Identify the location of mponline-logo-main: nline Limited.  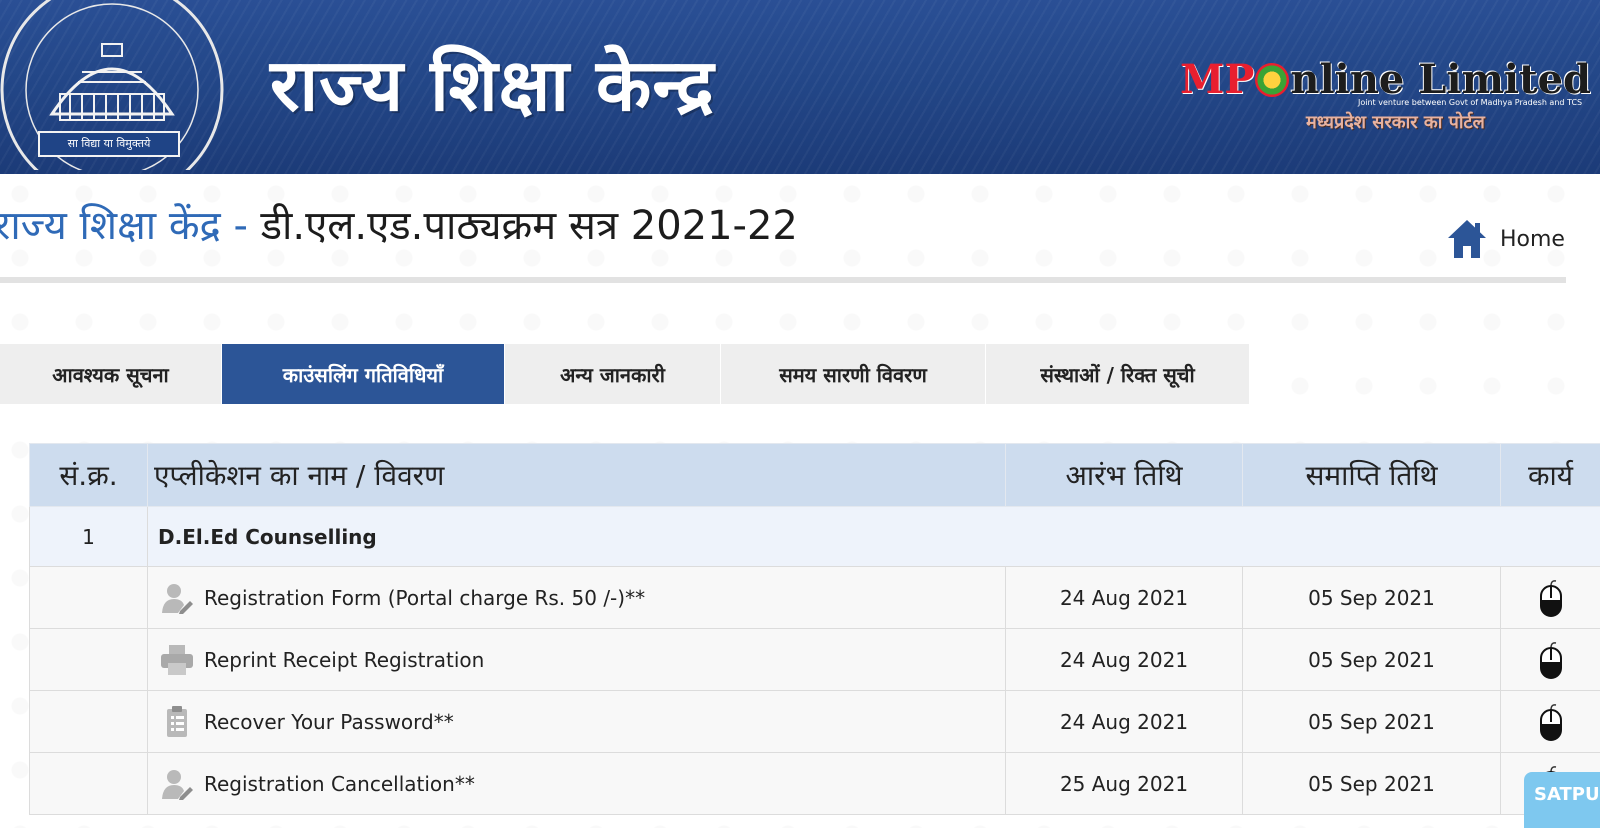
(1441, 79).